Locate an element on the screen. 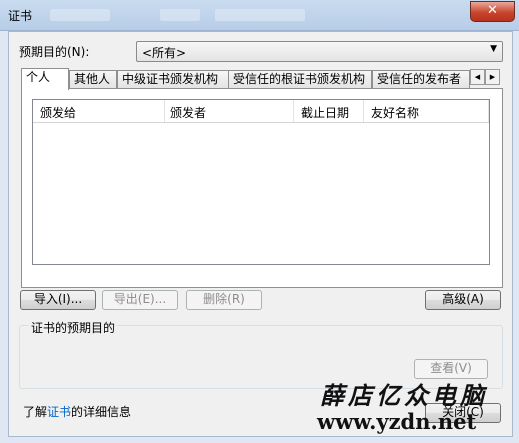  close-icon: ✕ is located at coordinates (492, 10).